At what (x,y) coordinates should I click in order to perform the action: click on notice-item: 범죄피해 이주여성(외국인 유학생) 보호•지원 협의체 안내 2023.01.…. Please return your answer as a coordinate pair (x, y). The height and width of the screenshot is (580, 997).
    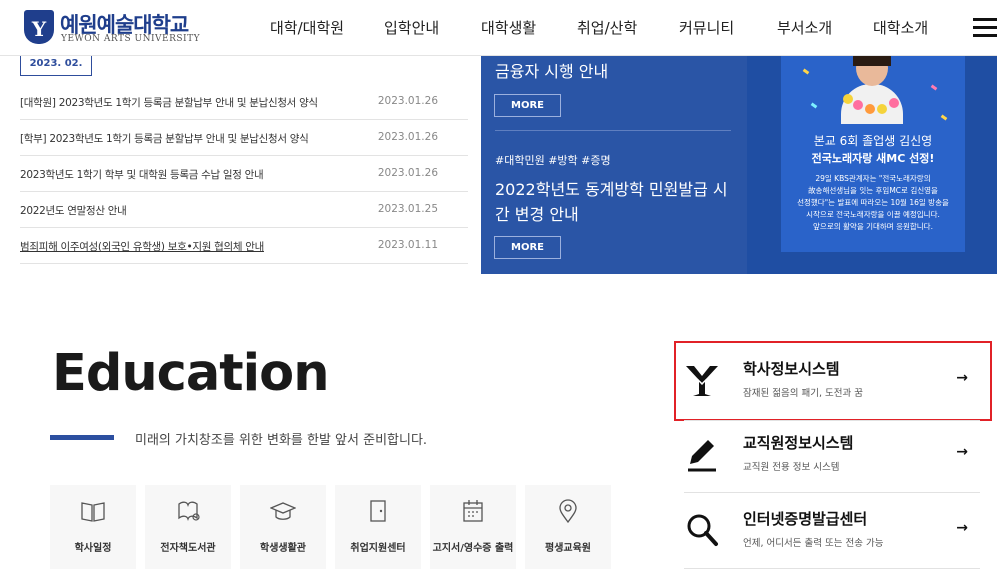
    Looking at the image, I should click on (244, 246).